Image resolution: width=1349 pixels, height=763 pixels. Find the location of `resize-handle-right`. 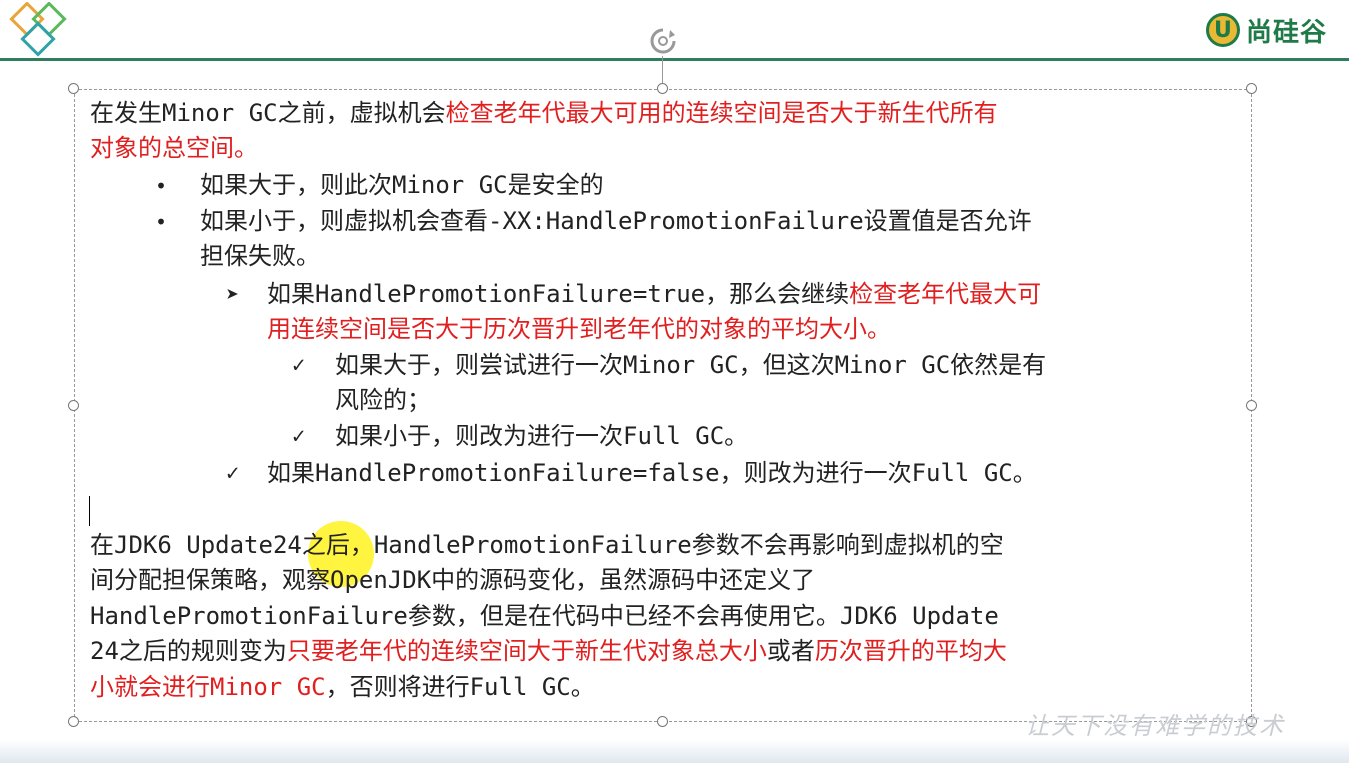

resize-handle-right is located at coordinates (1251, 405).